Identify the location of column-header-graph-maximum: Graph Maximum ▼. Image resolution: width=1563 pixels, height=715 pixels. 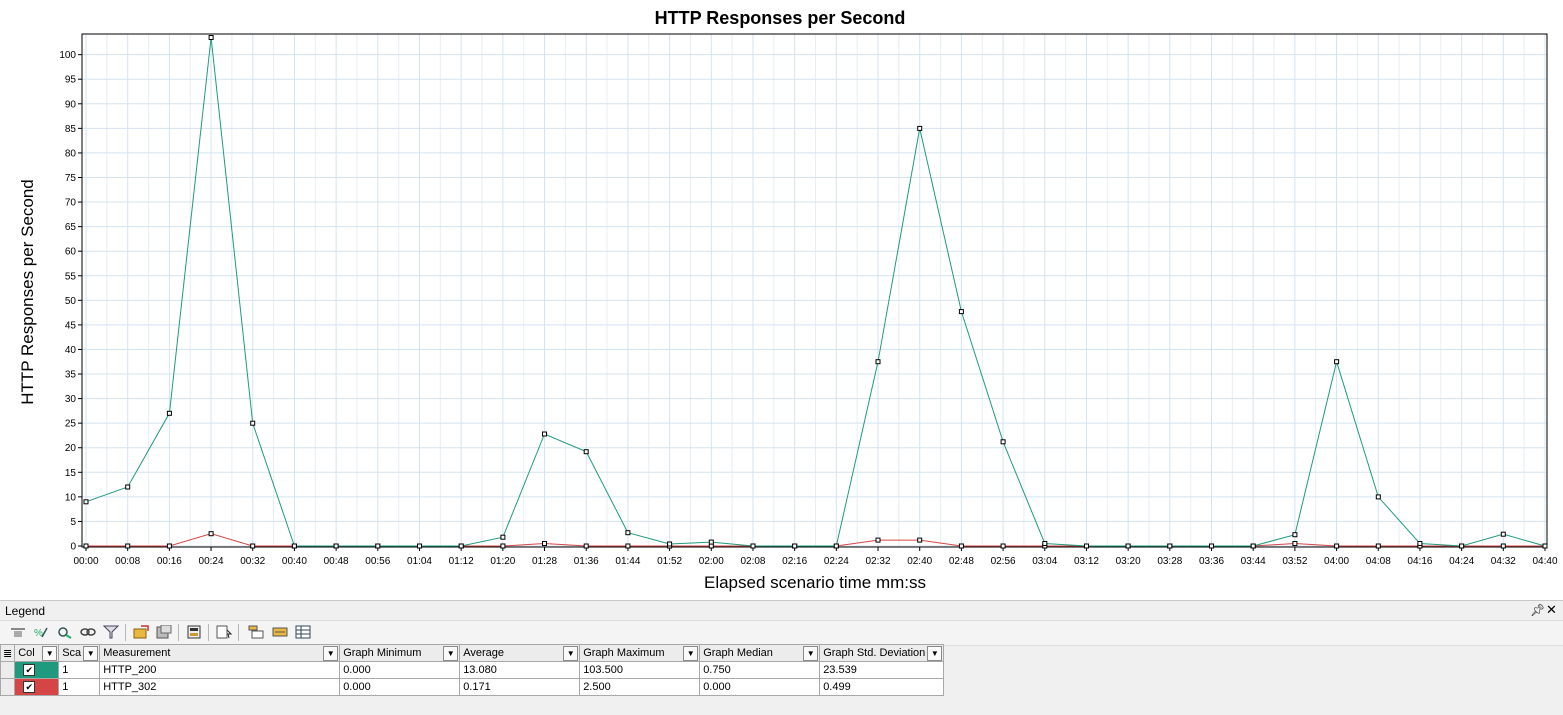
(640, 653).